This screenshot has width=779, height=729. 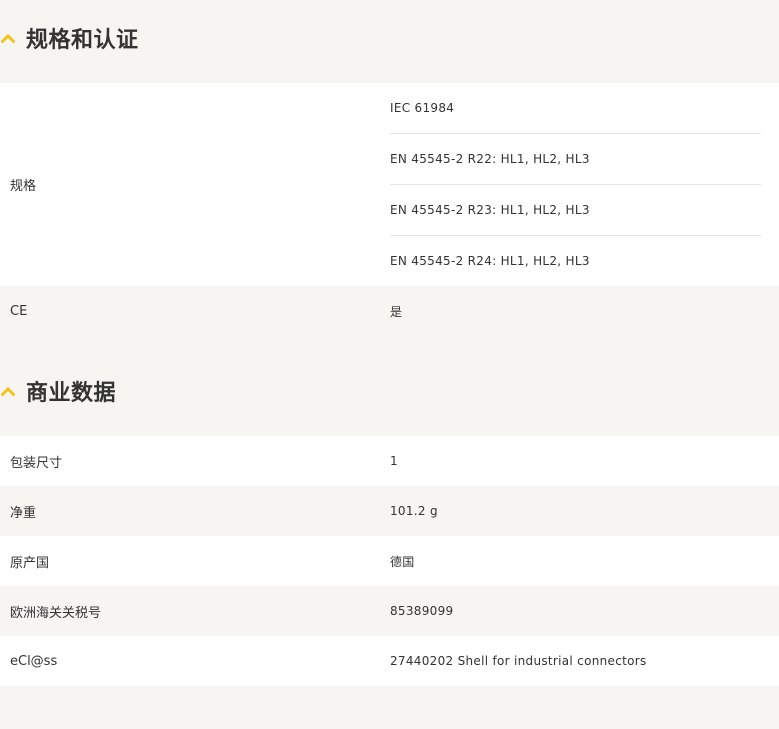 What do you see at coordinates (36, 463) in the screenshot?
I see `row-label: 包装尺寸` at bounding box center [36, 463].